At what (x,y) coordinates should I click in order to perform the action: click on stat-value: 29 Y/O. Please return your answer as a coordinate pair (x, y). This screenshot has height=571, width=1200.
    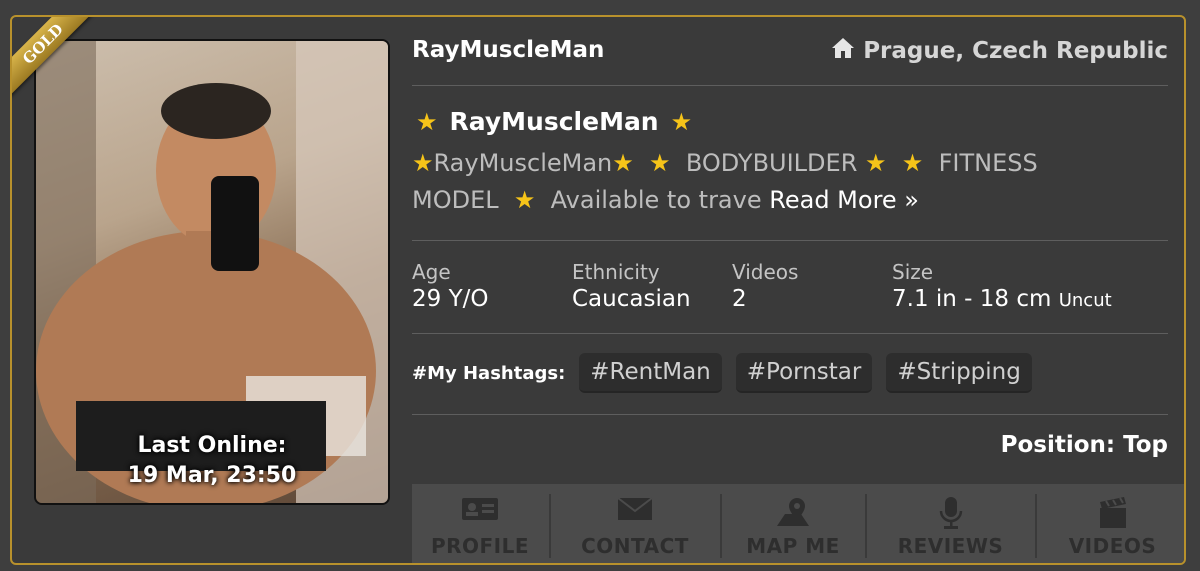
    Looking at the image, I should click on (450, 299).